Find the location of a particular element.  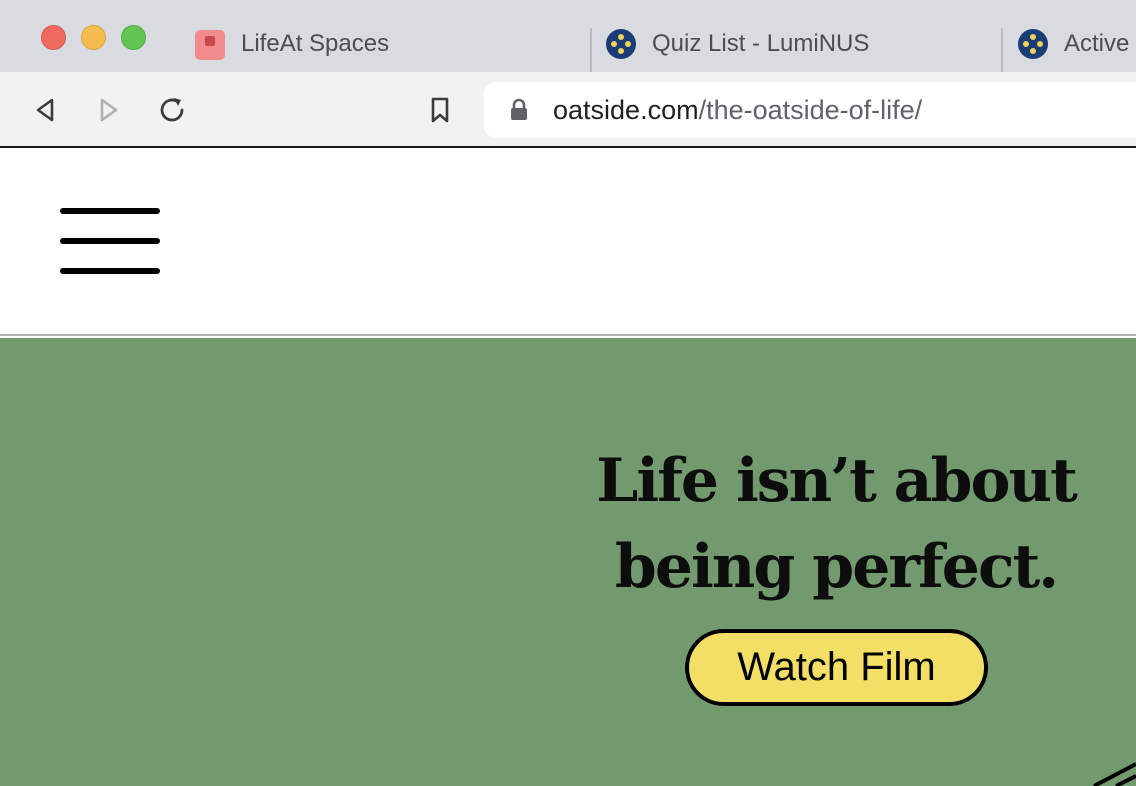

browser-toolbar: oatside.com/the-oatside-of-life/ is located at coordinates (568, 110).